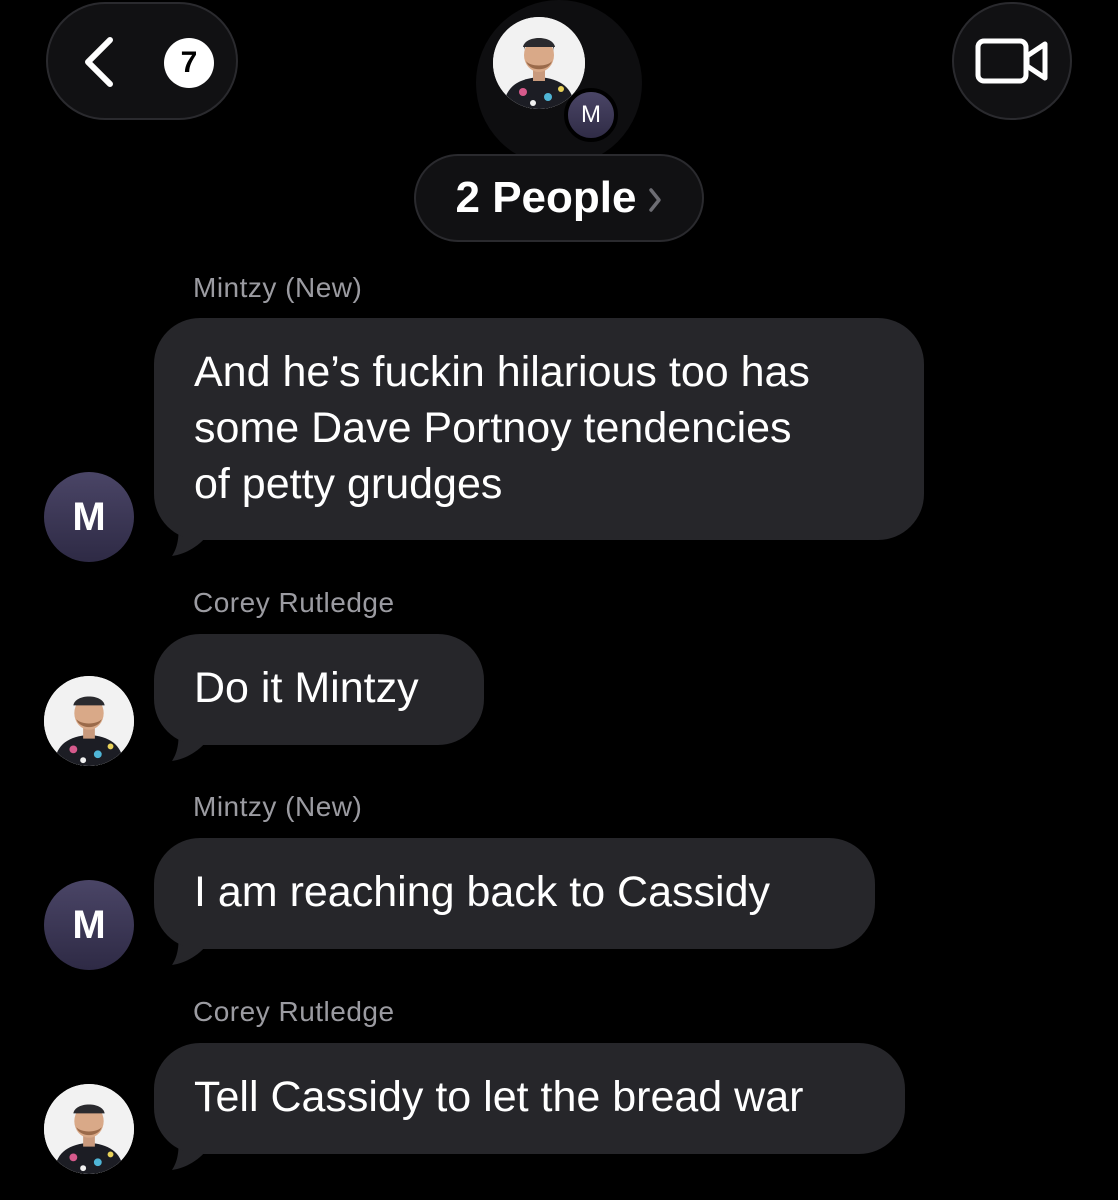 This screenshot has width=1118, height=1200. I want to click on people-count-label: 2 People, so click(546, 197).